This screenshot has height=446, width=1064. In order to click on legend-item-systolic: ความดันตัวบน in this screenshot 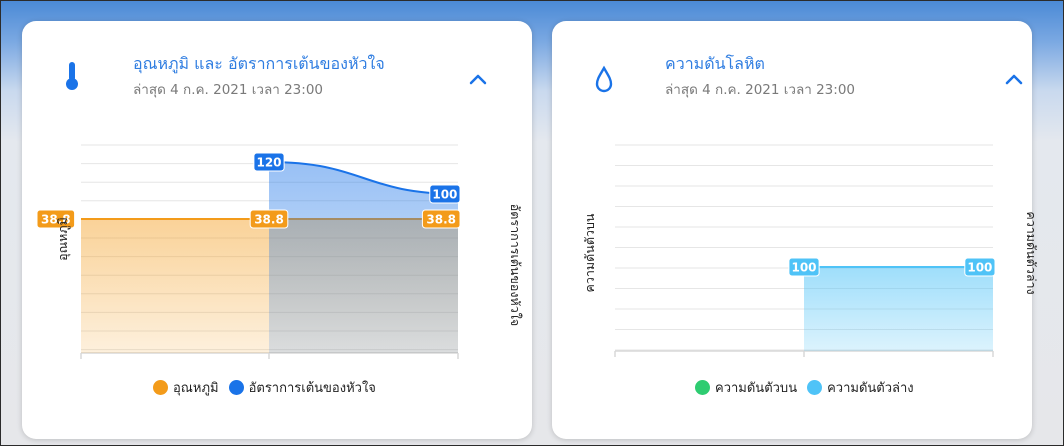, I will do `click(746, 387)`.